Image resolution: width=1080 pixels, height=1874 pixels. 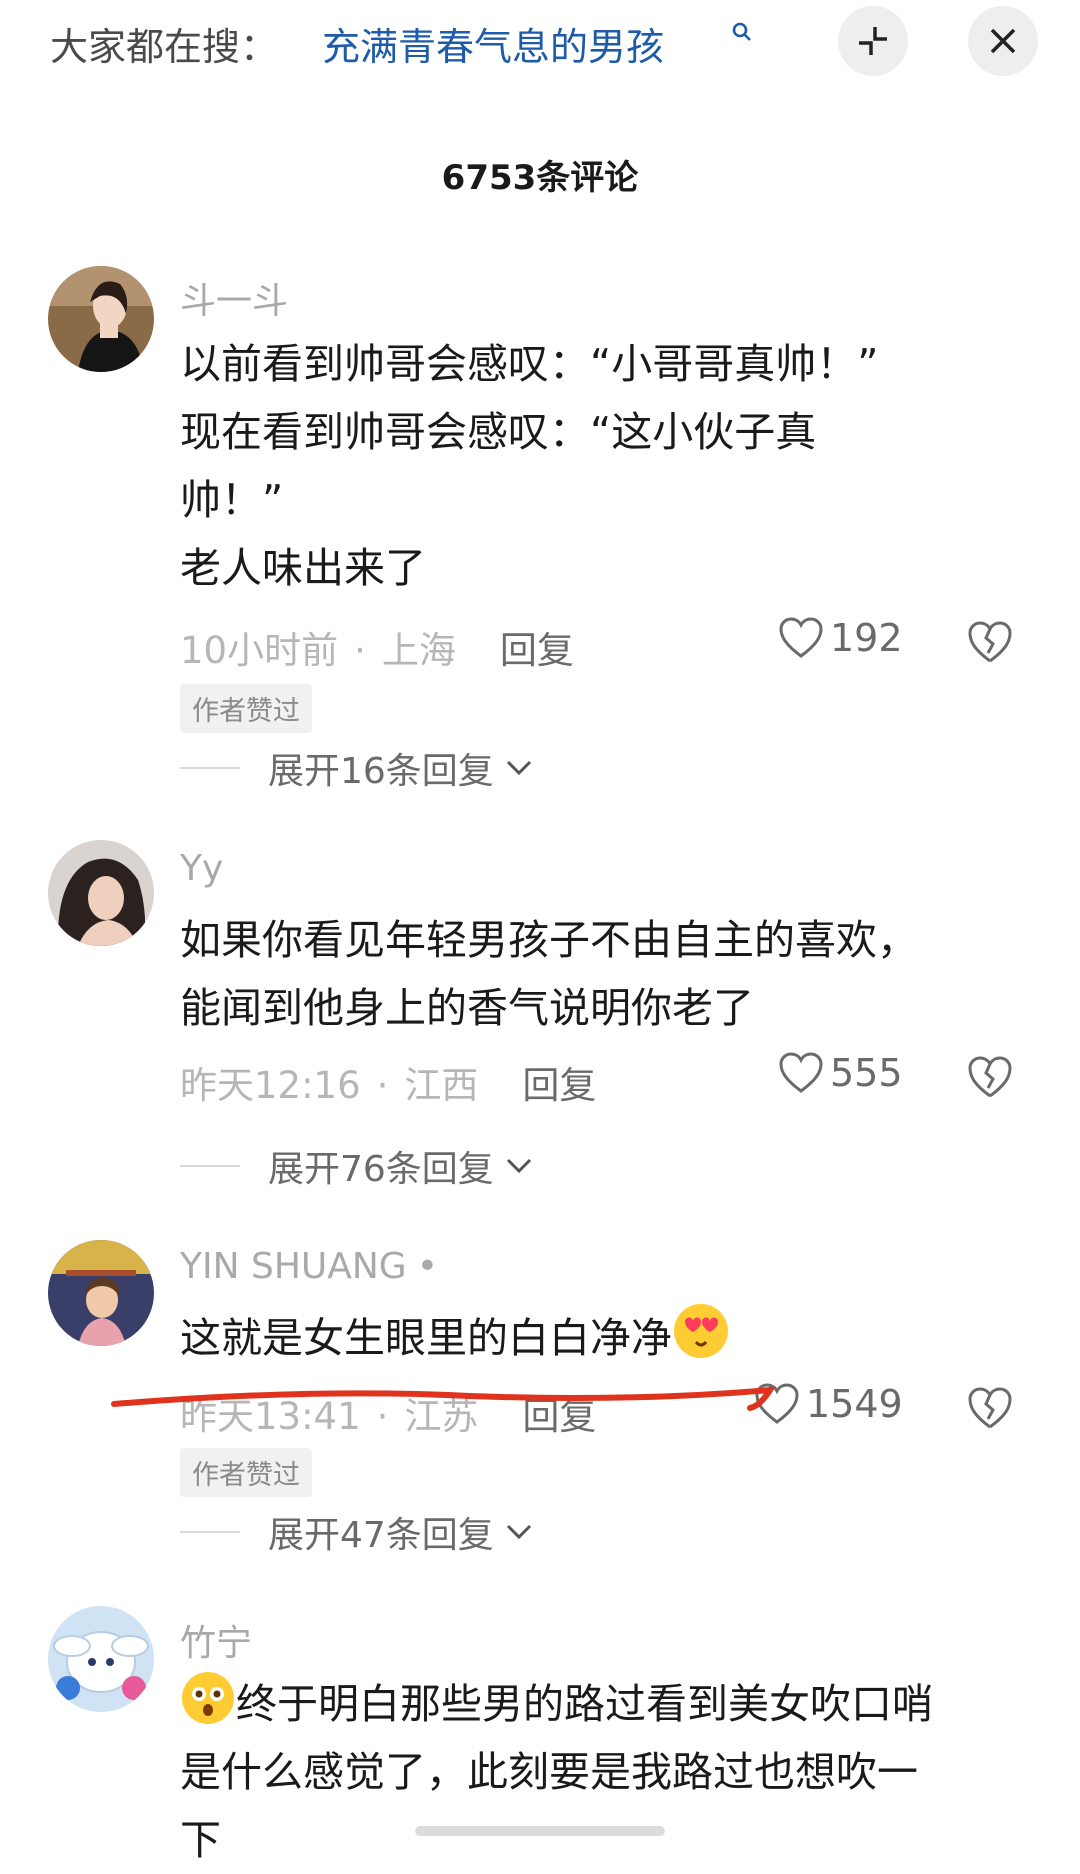 I want to click on like-button: 192, so click(x=840, y=638).